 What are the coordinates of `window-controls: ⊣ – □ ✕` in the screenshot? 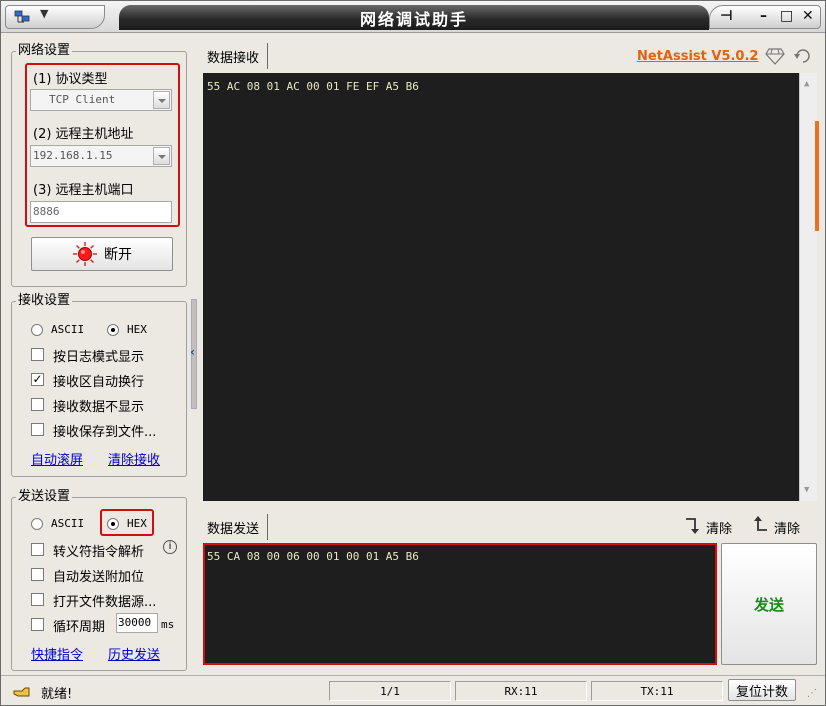 It's located at (765, 17).